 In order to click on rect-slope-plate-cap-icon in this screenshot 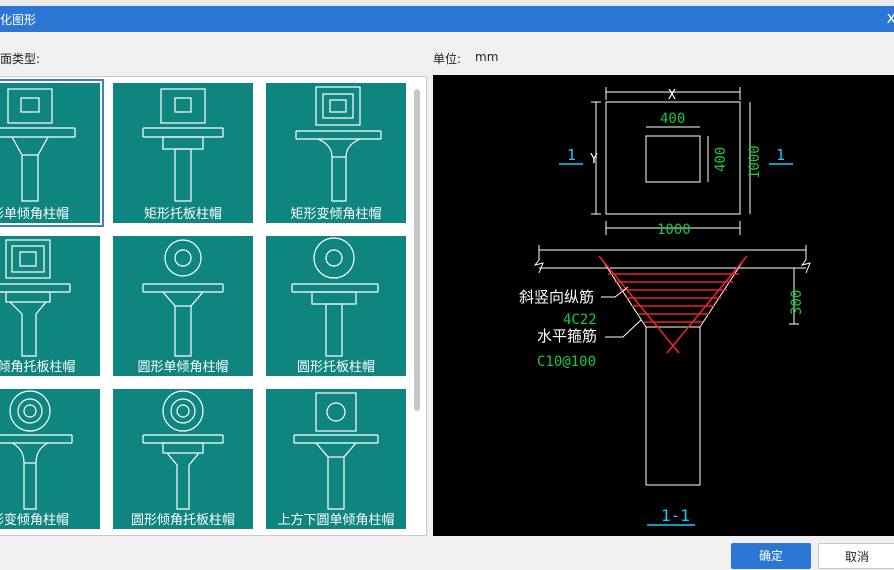, I will do `click(35, 298)`.